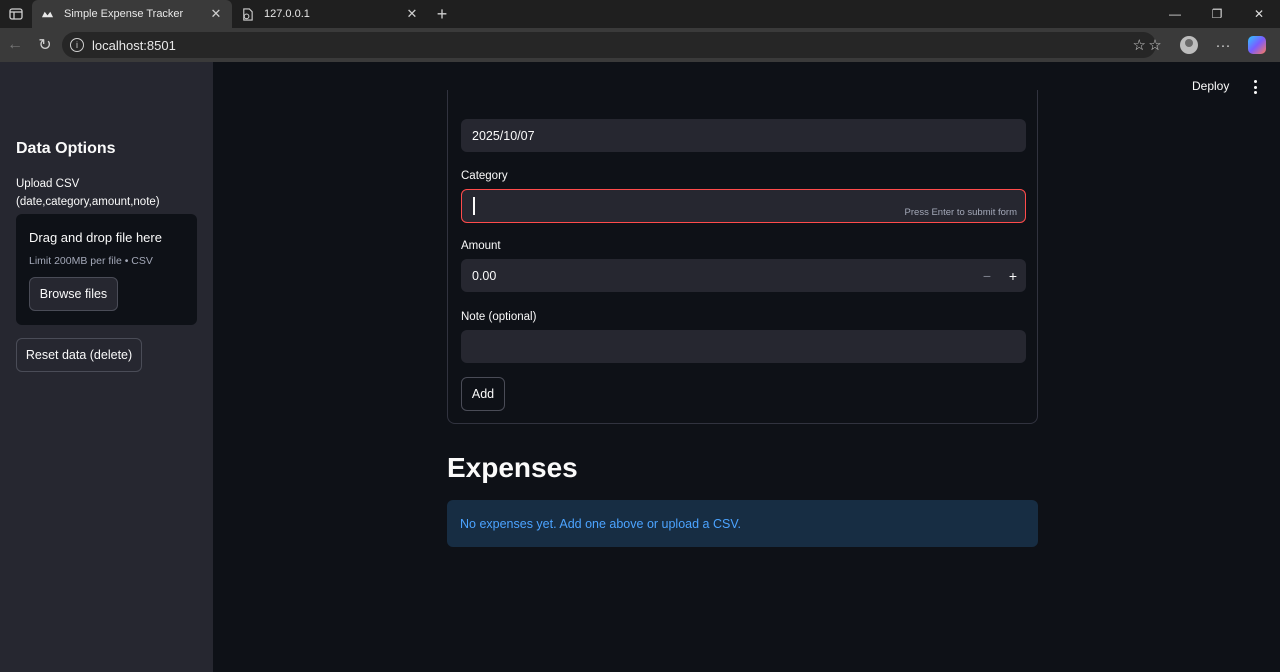  What do you see at coordinates (483, 394) in the screenshot?
I see `add-button: Add` at bounding box center [483, 394].